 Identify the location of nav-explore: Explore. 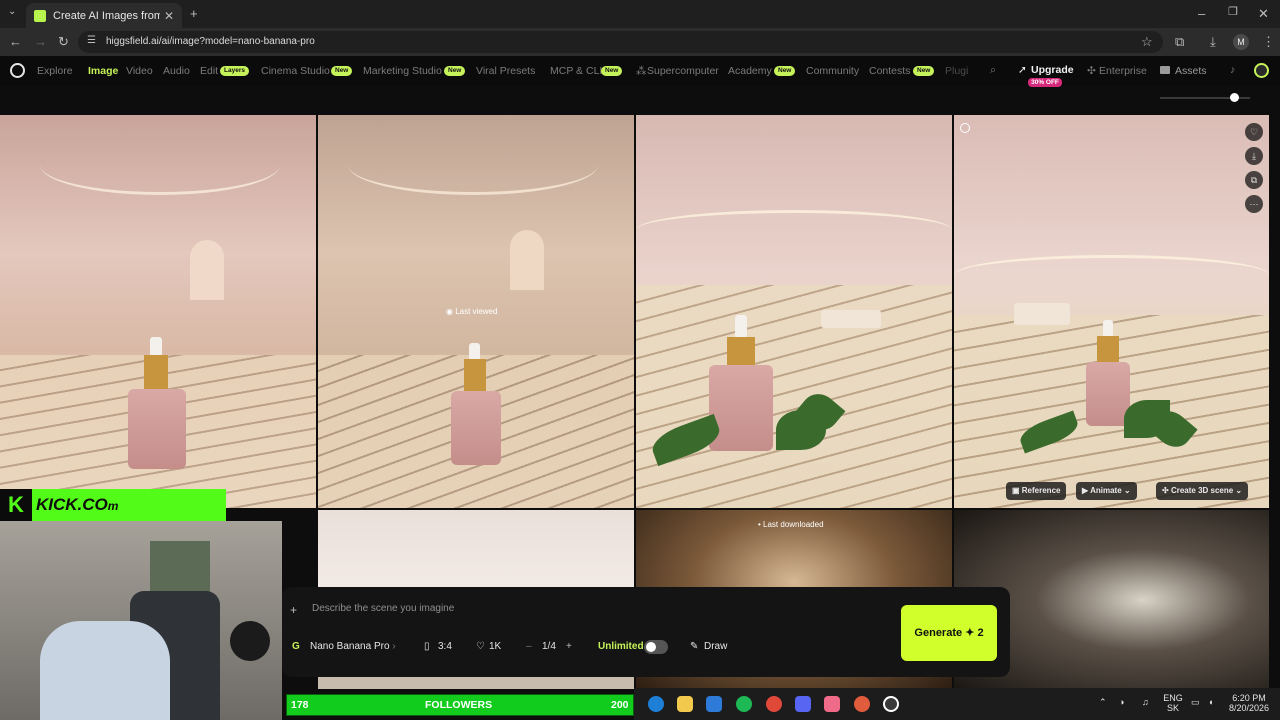
(55, 71).